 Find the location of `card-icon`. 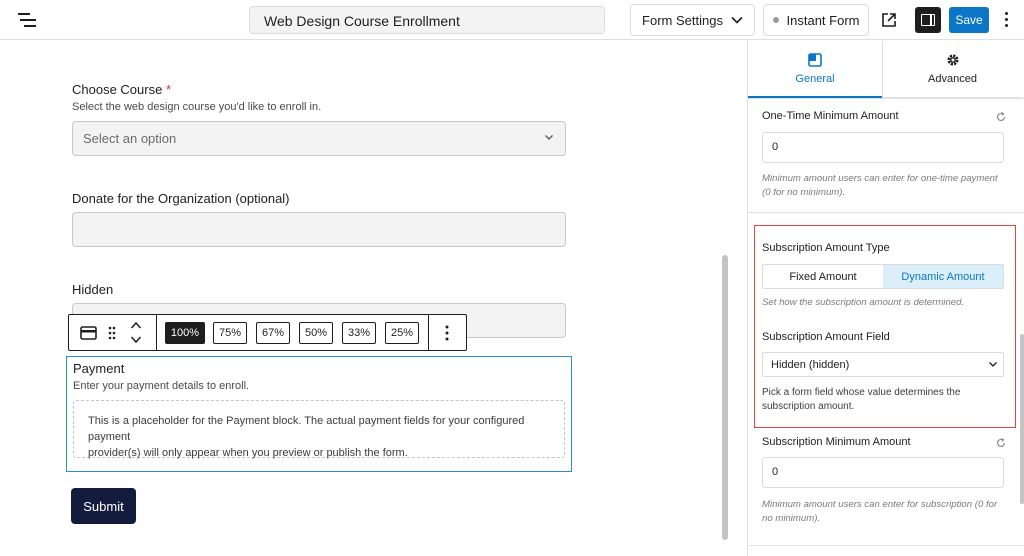

card-icon is located at coordinates (88, 333).